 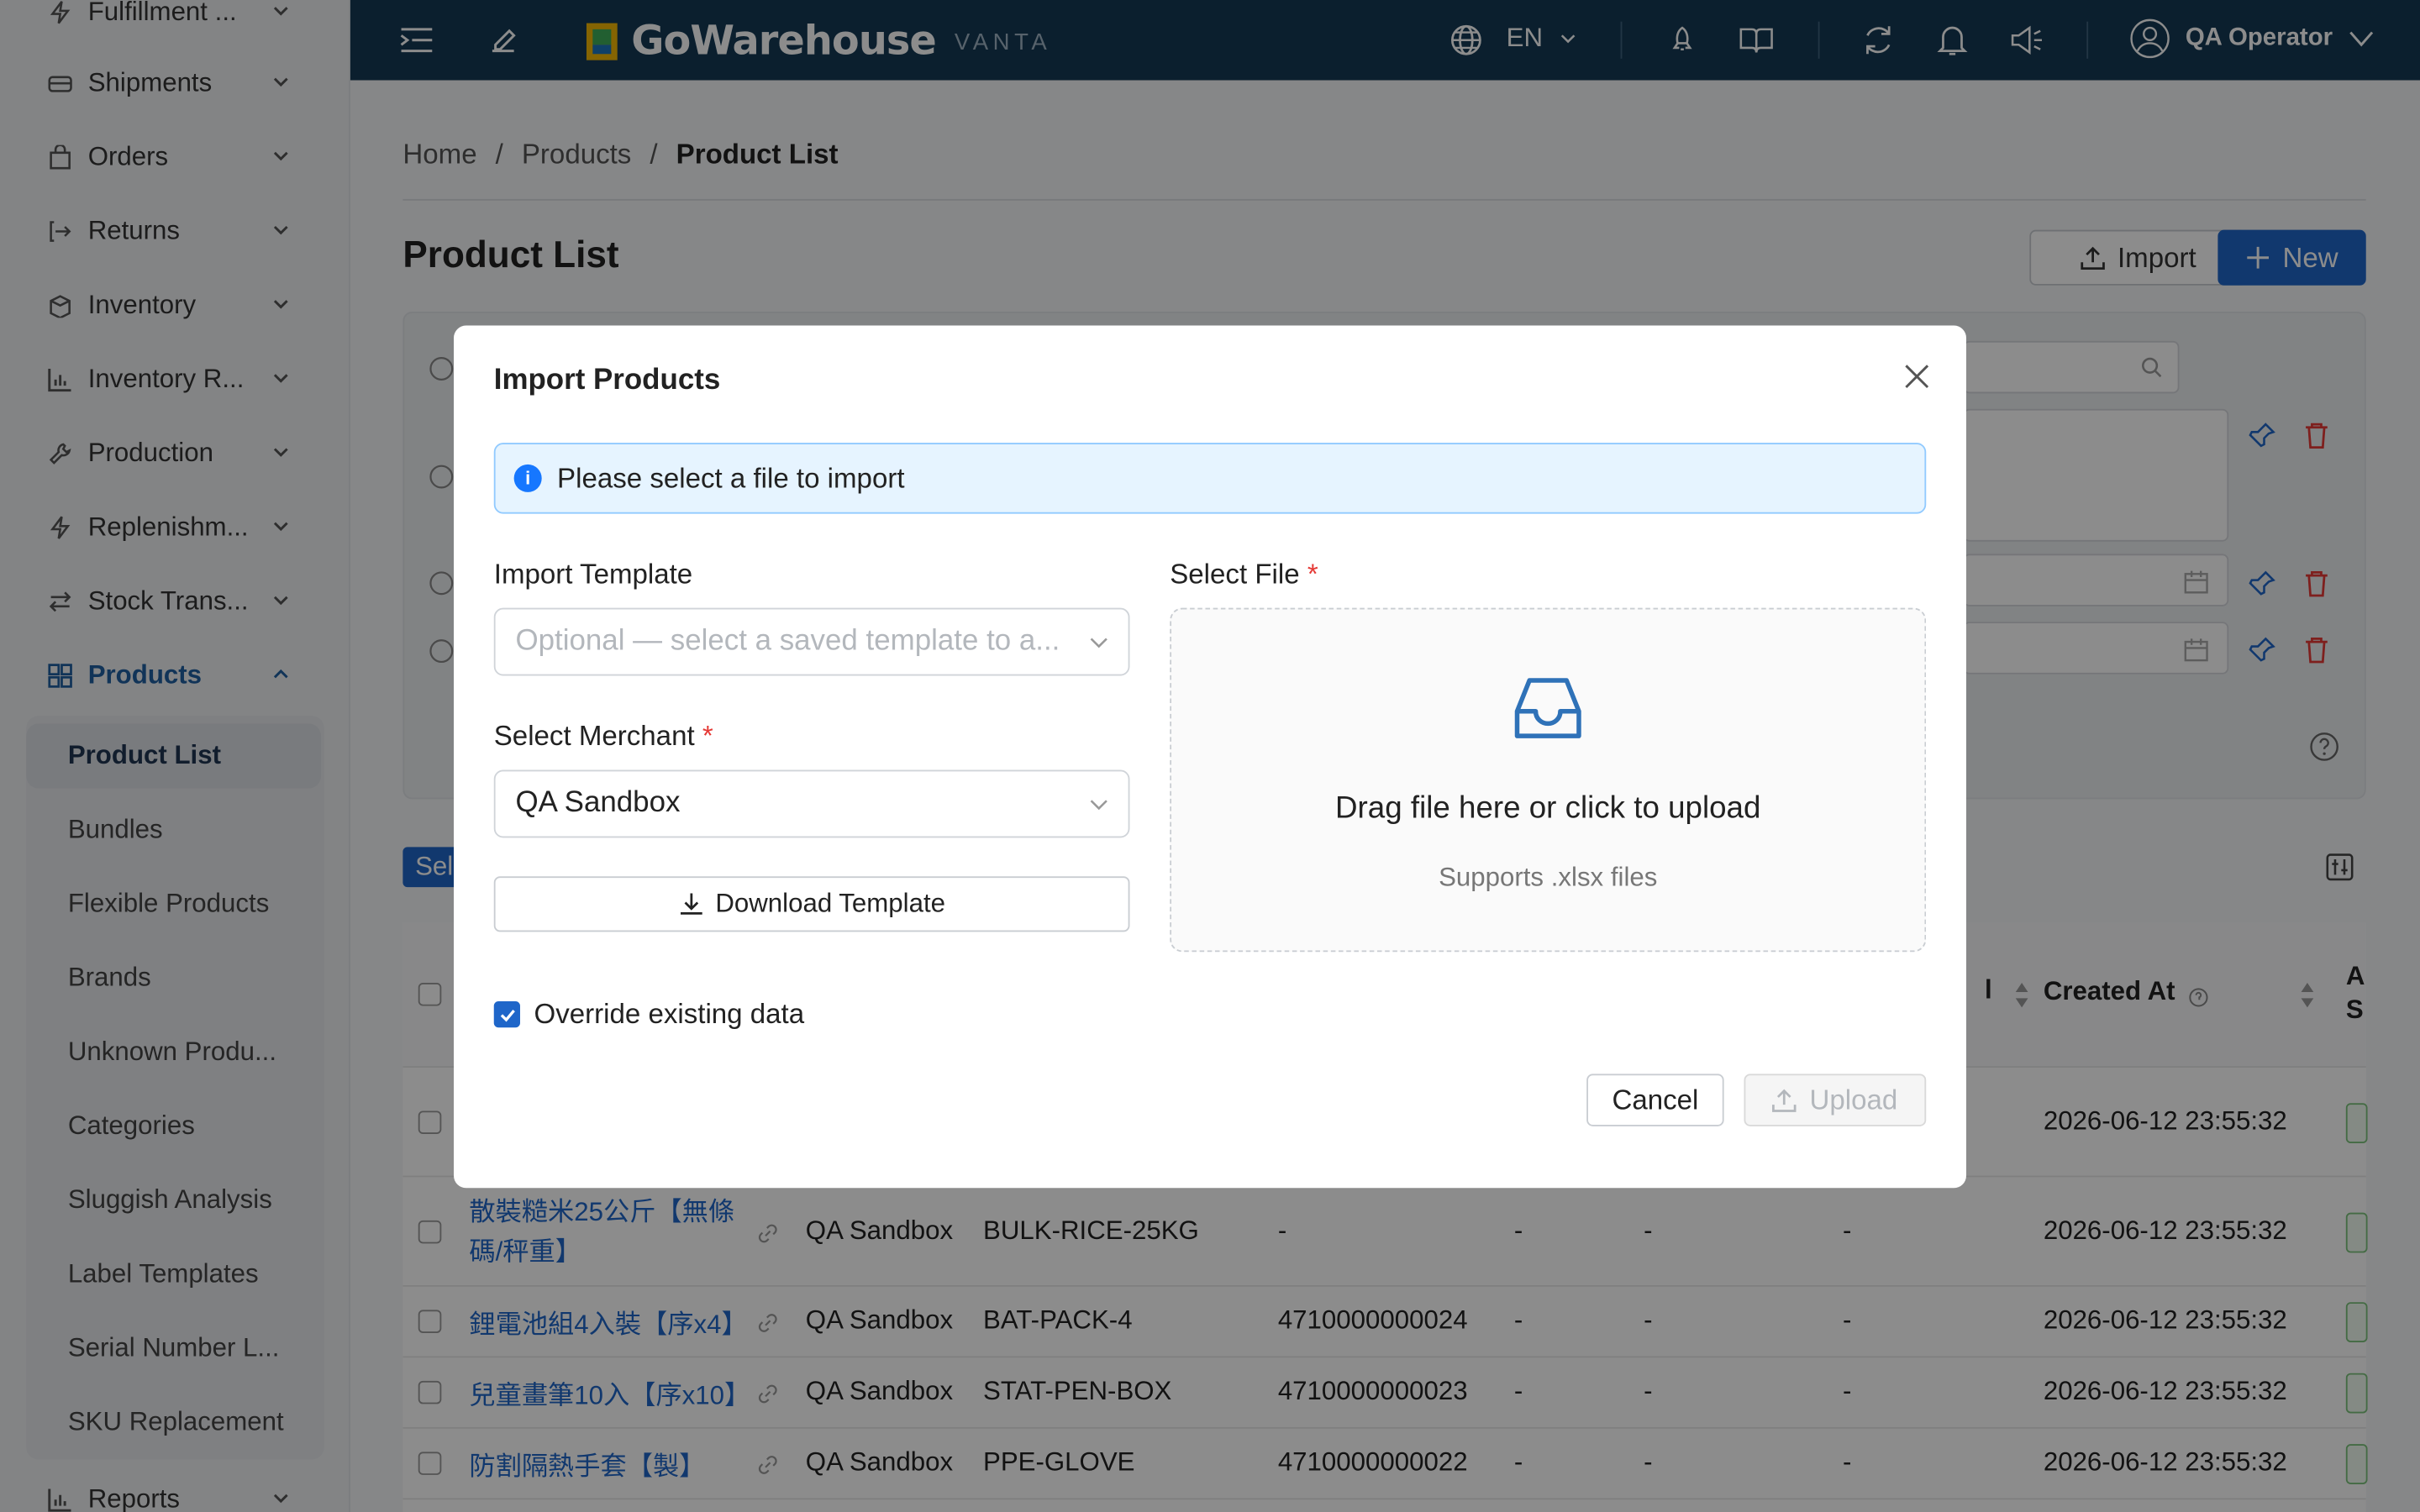 What do you see at coordinates (594, 736) in the screenshot?
I see `select-merchant-label-text: Select Merchant` at bounding box center [594, 736].